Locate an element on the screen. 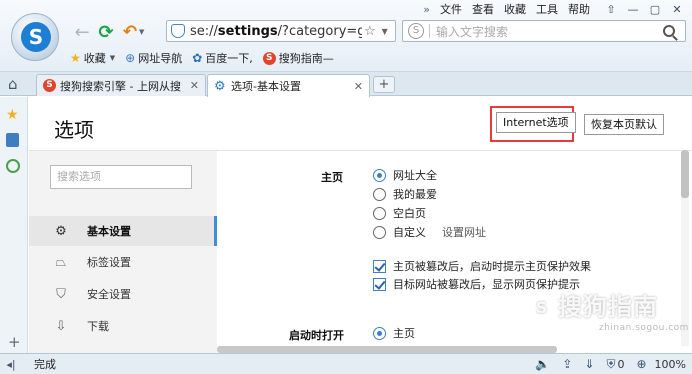  menu-help: 帮助 is located at coordinates (579, 9).